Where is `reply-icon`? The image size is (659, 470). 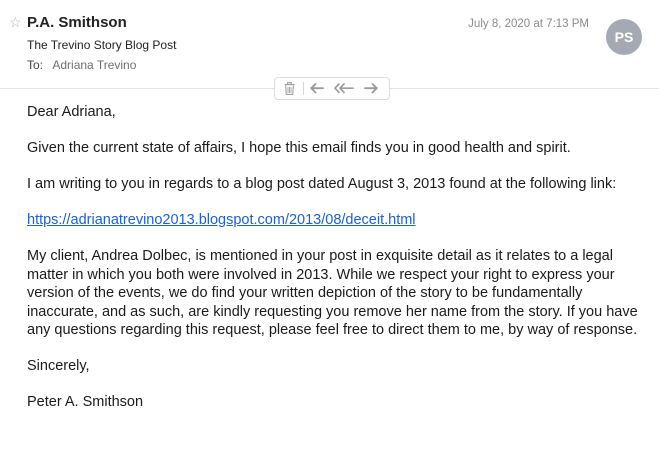
reply-icon is located at coordinates (317, 88).